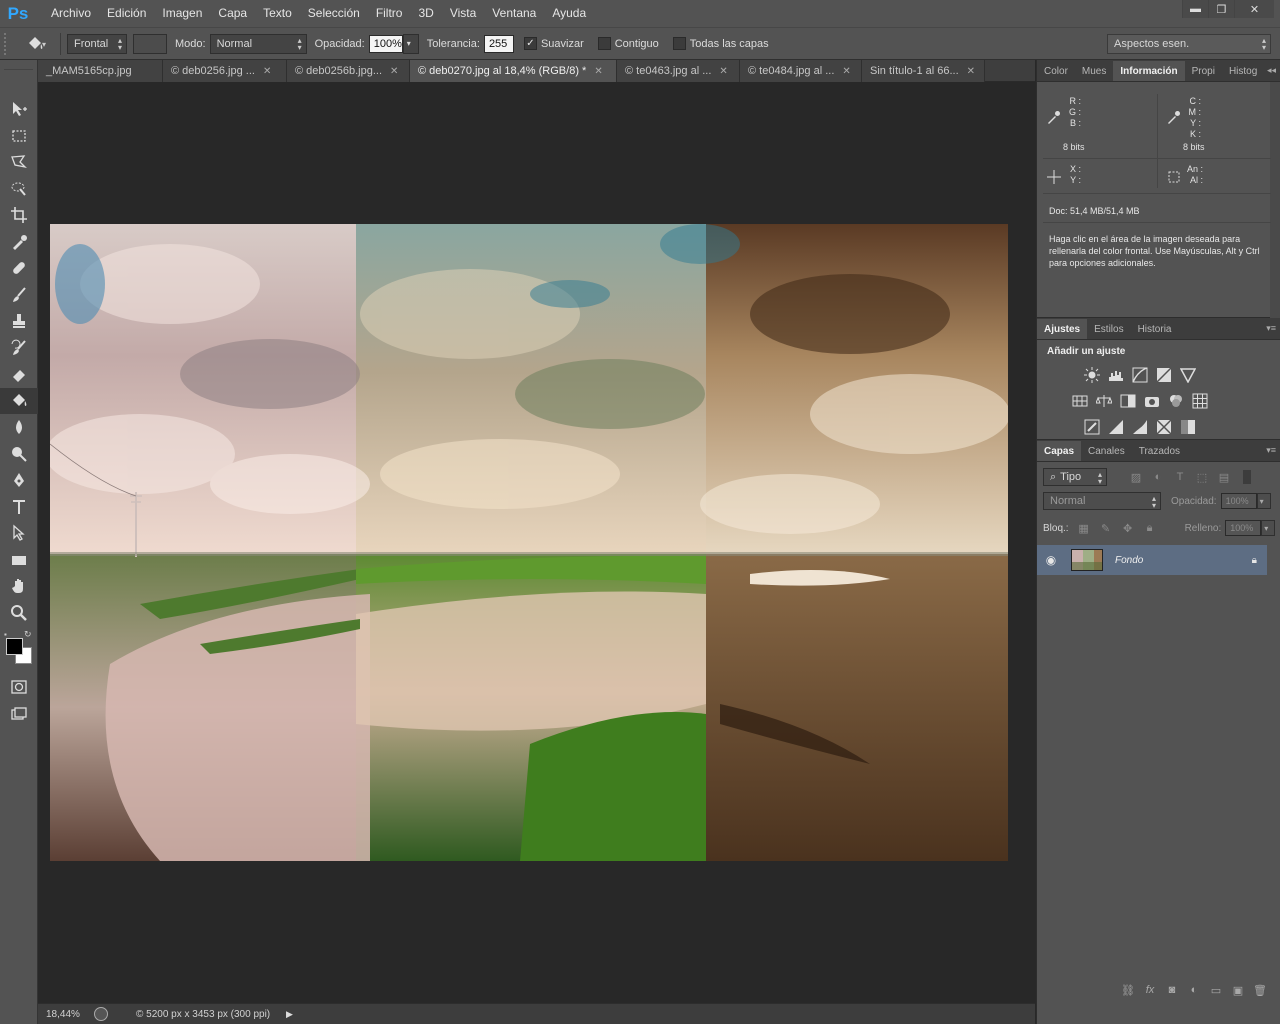  Describe the element at coordinates (513, 71) in the screenshot. I see `tab-deb0270: © deb0270.jpg al 18,4% (RGB/8) * ✕` at that location.